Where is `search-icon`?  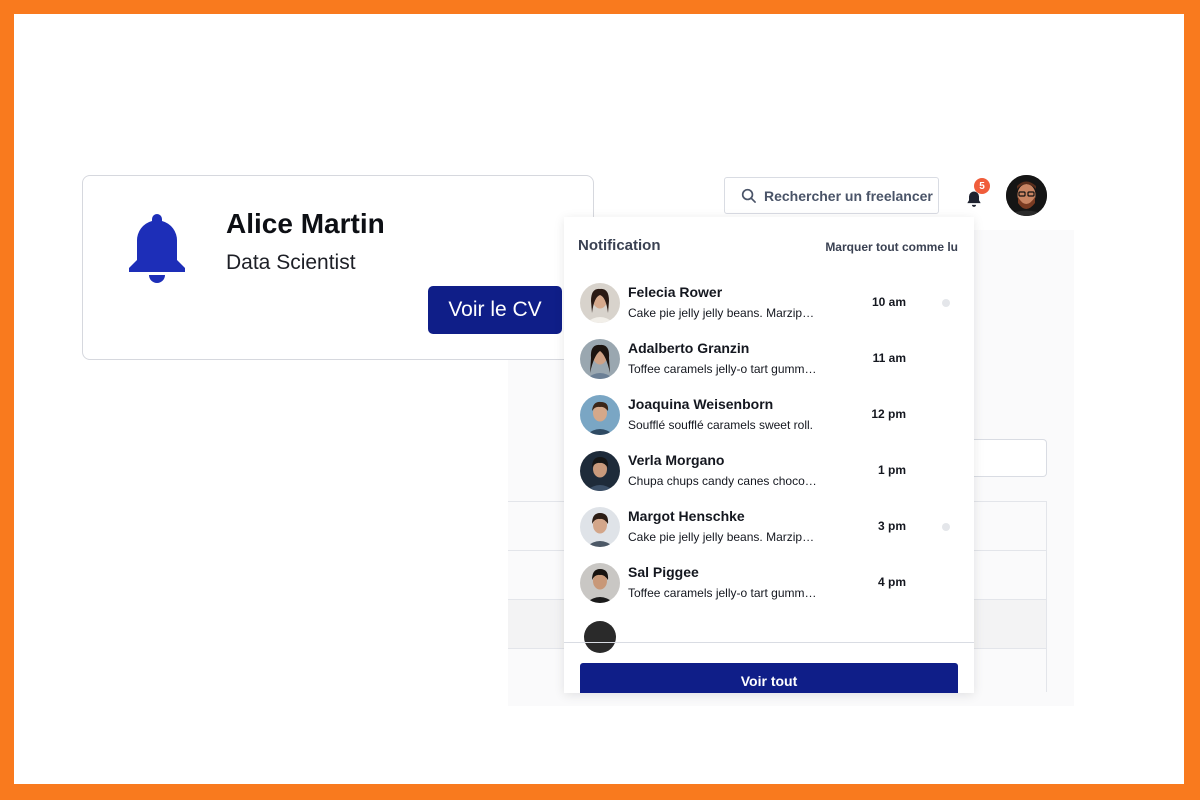 search-icon is located at coordinates (748, 195).